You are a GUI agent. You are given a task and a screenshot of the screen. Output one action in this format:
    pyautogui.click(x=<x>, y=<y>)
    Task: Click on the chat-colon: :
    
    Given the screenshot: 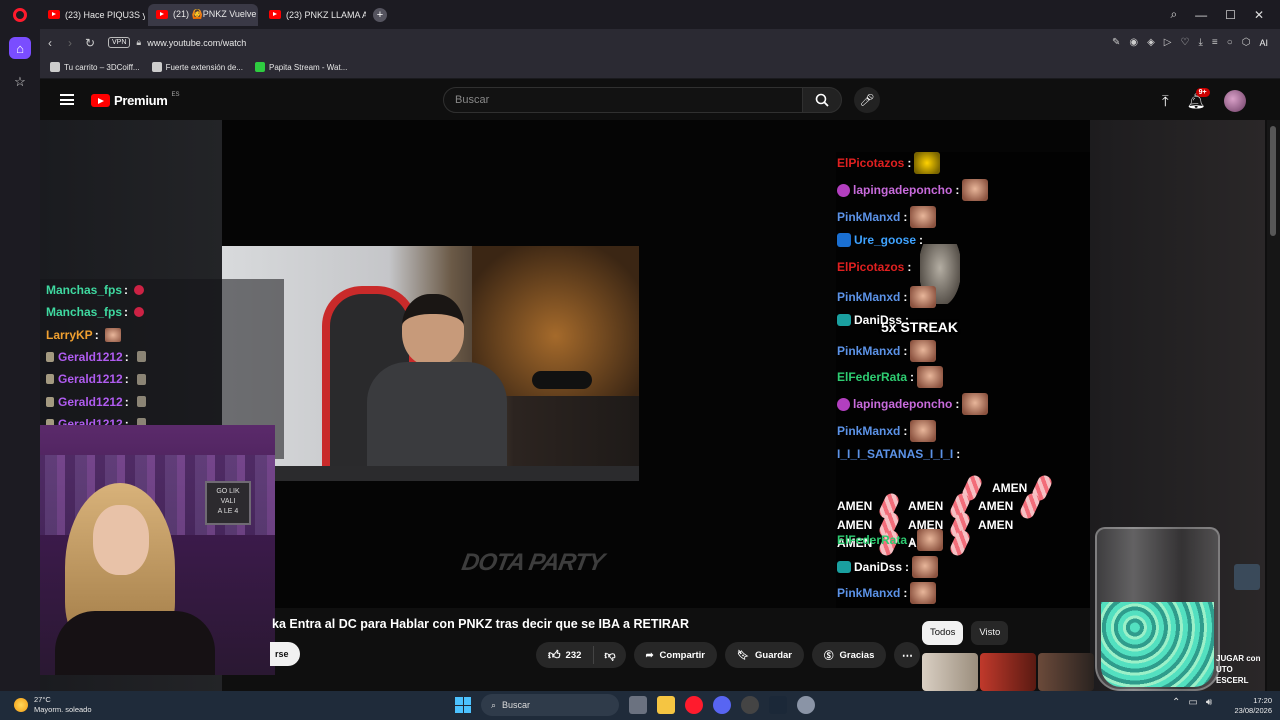 What is the action you would take?
    pyautogui.click(x=126, y=401)
    